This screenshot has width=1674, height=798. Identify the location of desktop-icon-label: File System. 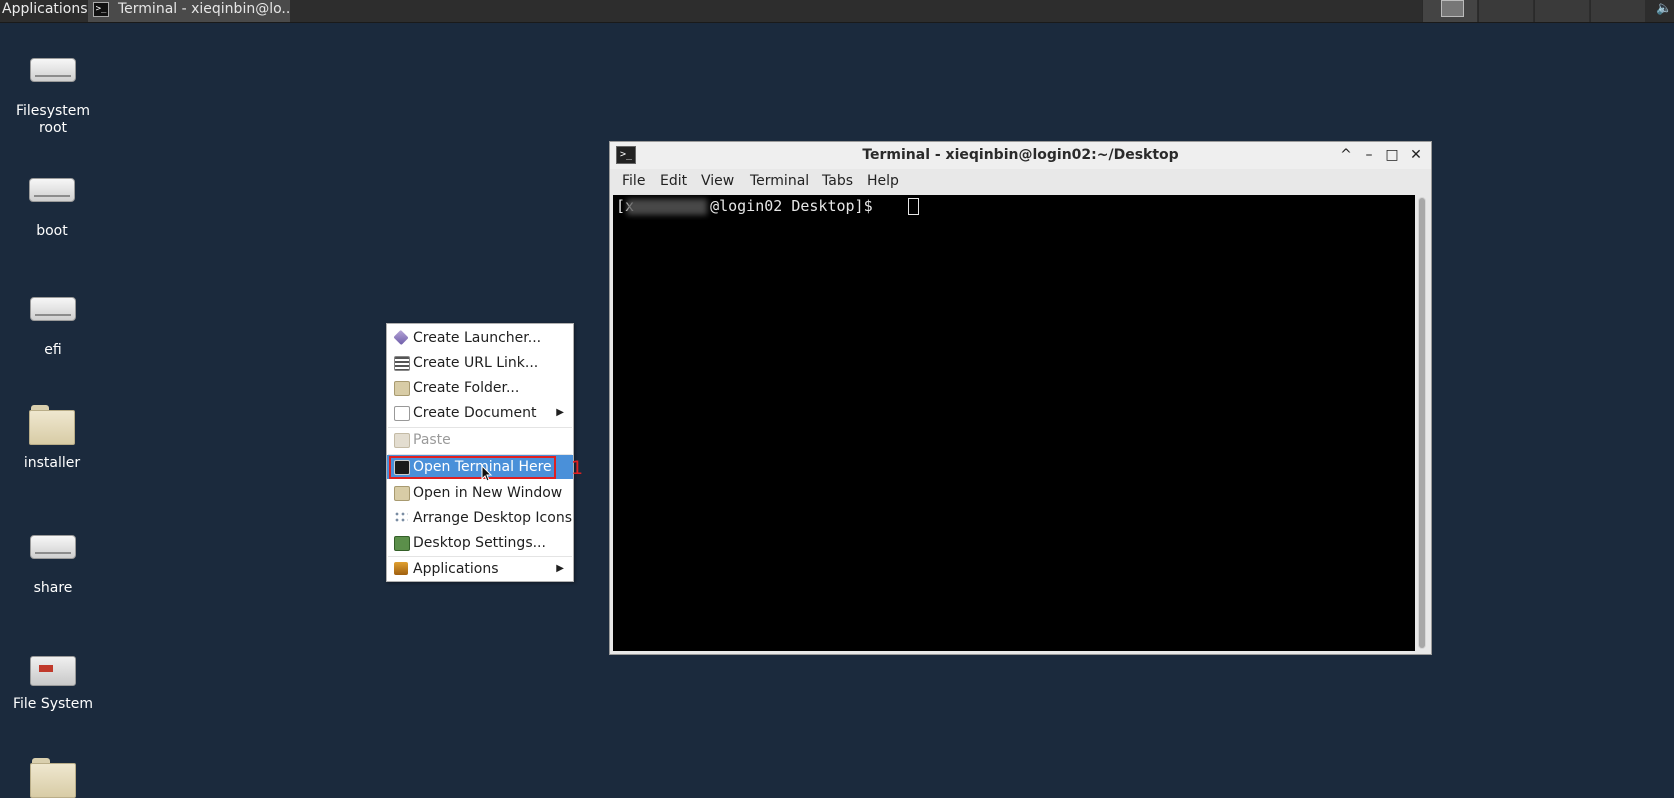
(53, 704).